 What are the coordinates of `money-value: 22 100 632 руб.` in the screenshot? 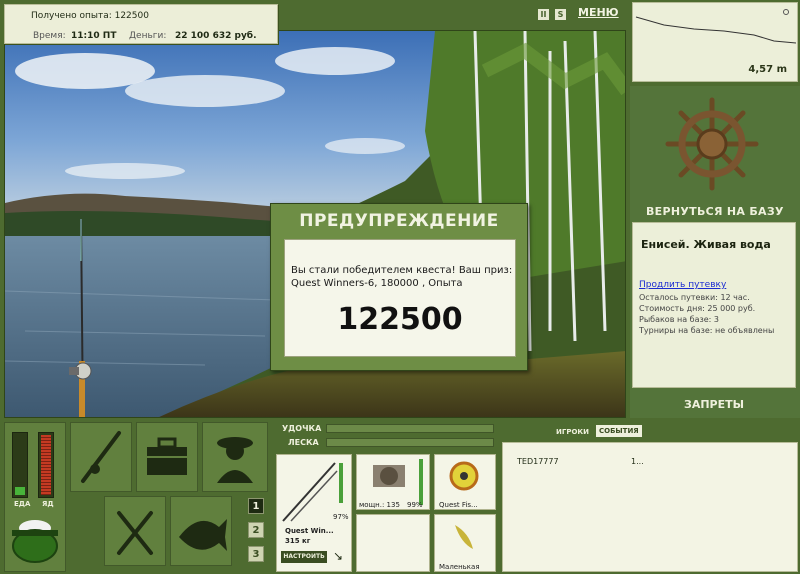 It's located at (216, 36).